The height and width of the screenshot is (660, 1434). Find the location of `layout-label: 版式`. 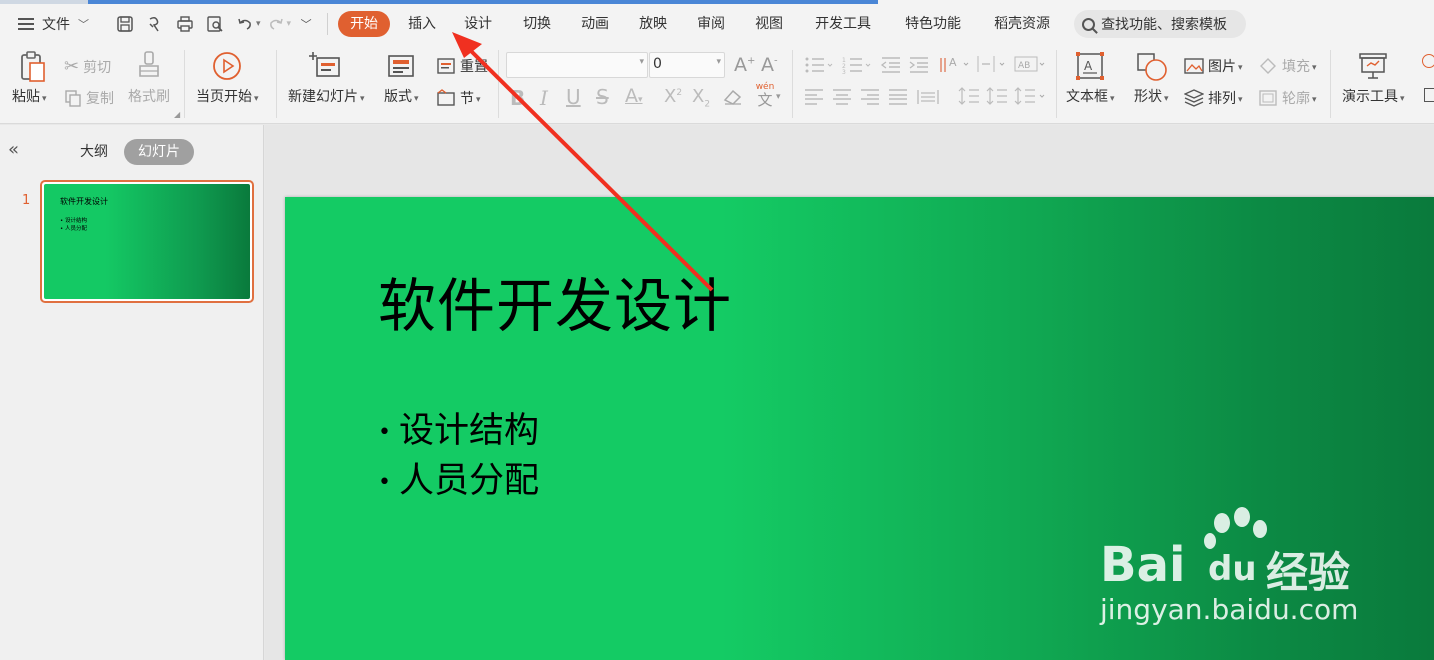

layout-label: 版式 is located at coordinates (398, 97).